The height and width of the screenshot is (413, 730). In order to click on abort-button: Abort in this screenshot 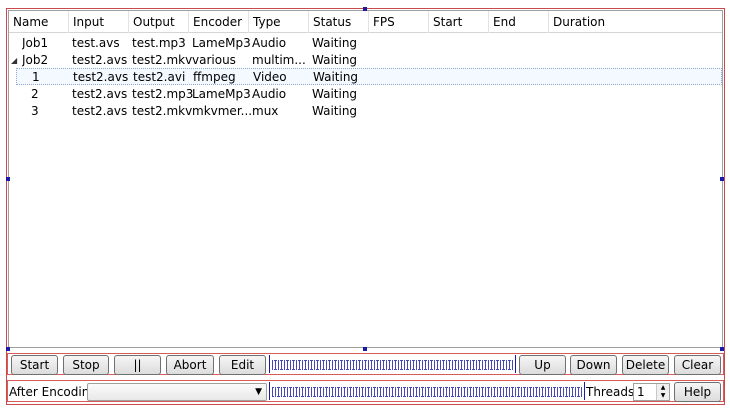, I will do `click(190, 365)`.